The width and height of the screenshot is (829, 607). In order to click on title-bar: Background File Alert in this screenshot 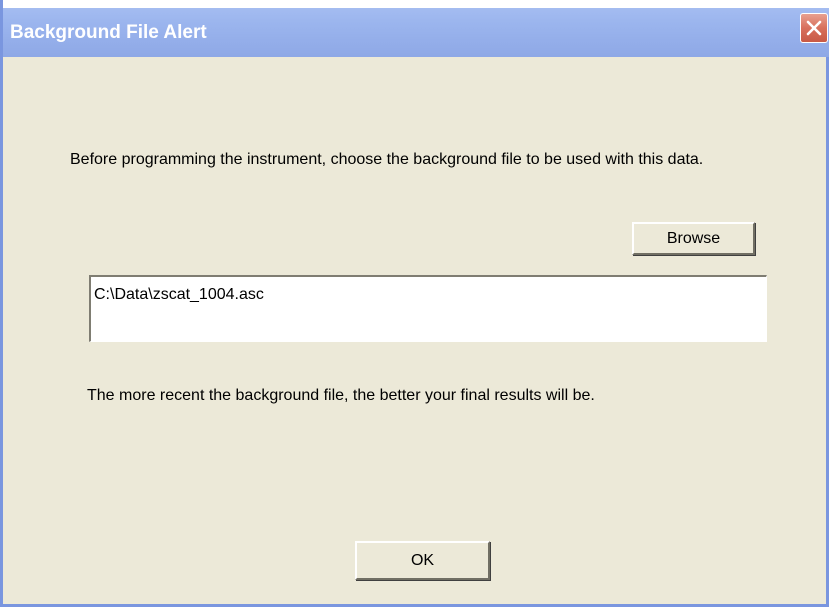, I will do `click(416, 28)`.